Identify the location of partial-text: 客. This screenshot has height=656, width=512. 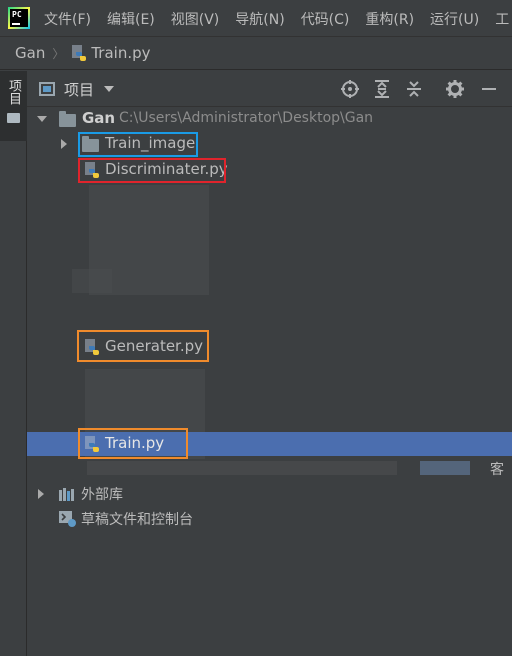
(497, 470).